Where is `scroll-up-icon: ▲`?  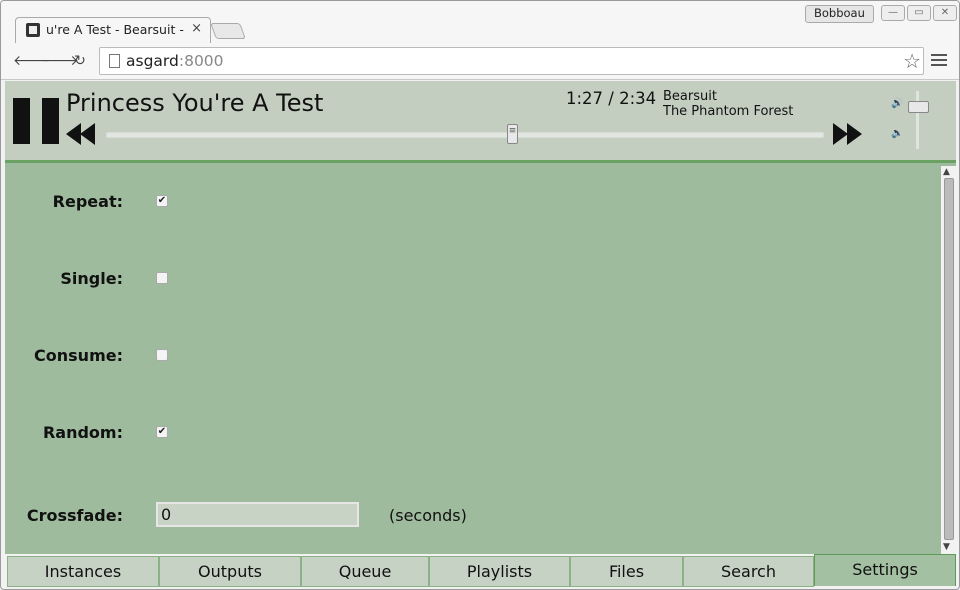
scroll-up-icon: ▲ is located at coordinates (946, 172).